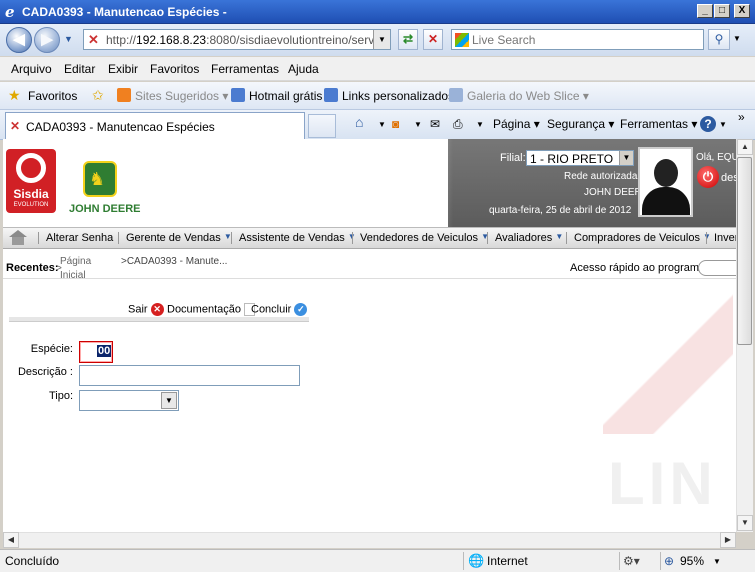  What do you see at coordinates (418, 124) in the screenshot?
I see `feeds-dropdown-icon: ▼` at bounding box center [418, 124].